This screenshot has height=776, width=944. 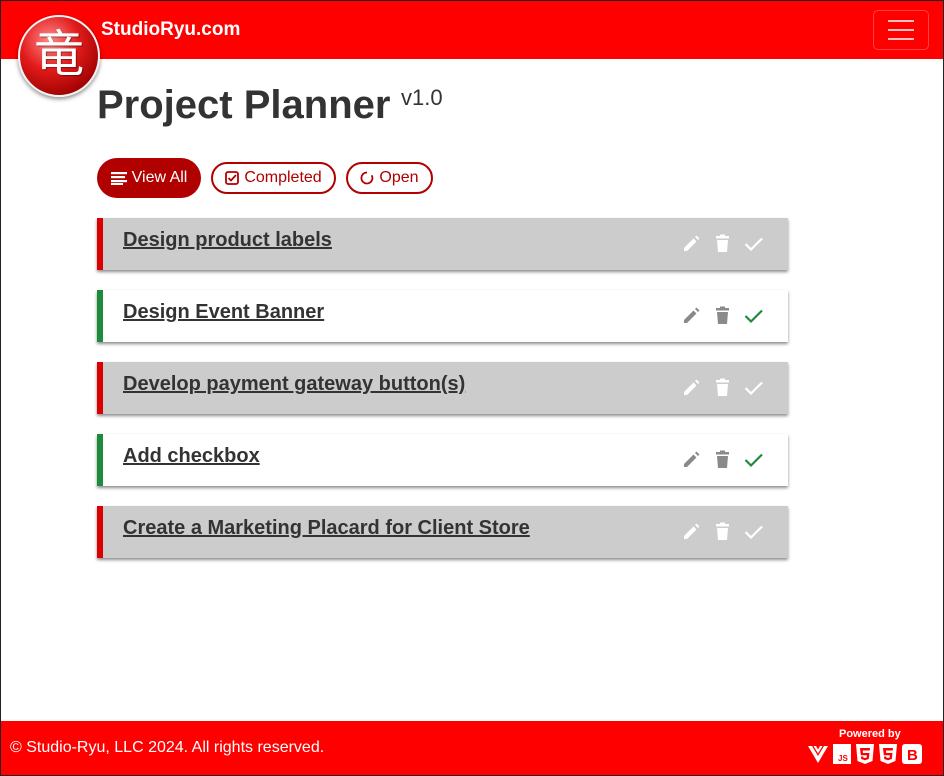 What do you see at coordinates (159, 177) in the screenshot?
I see `filter-label: View All` at bounding box center [159, 177].